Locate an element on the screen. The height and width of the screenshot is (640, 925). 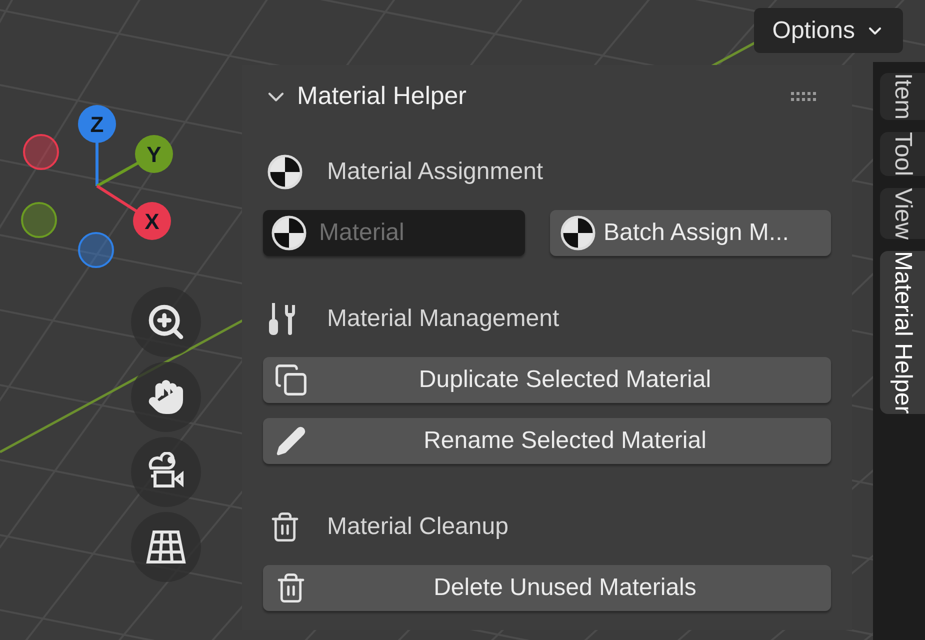
axis-handle: Y is located at coordinates (154, 154).